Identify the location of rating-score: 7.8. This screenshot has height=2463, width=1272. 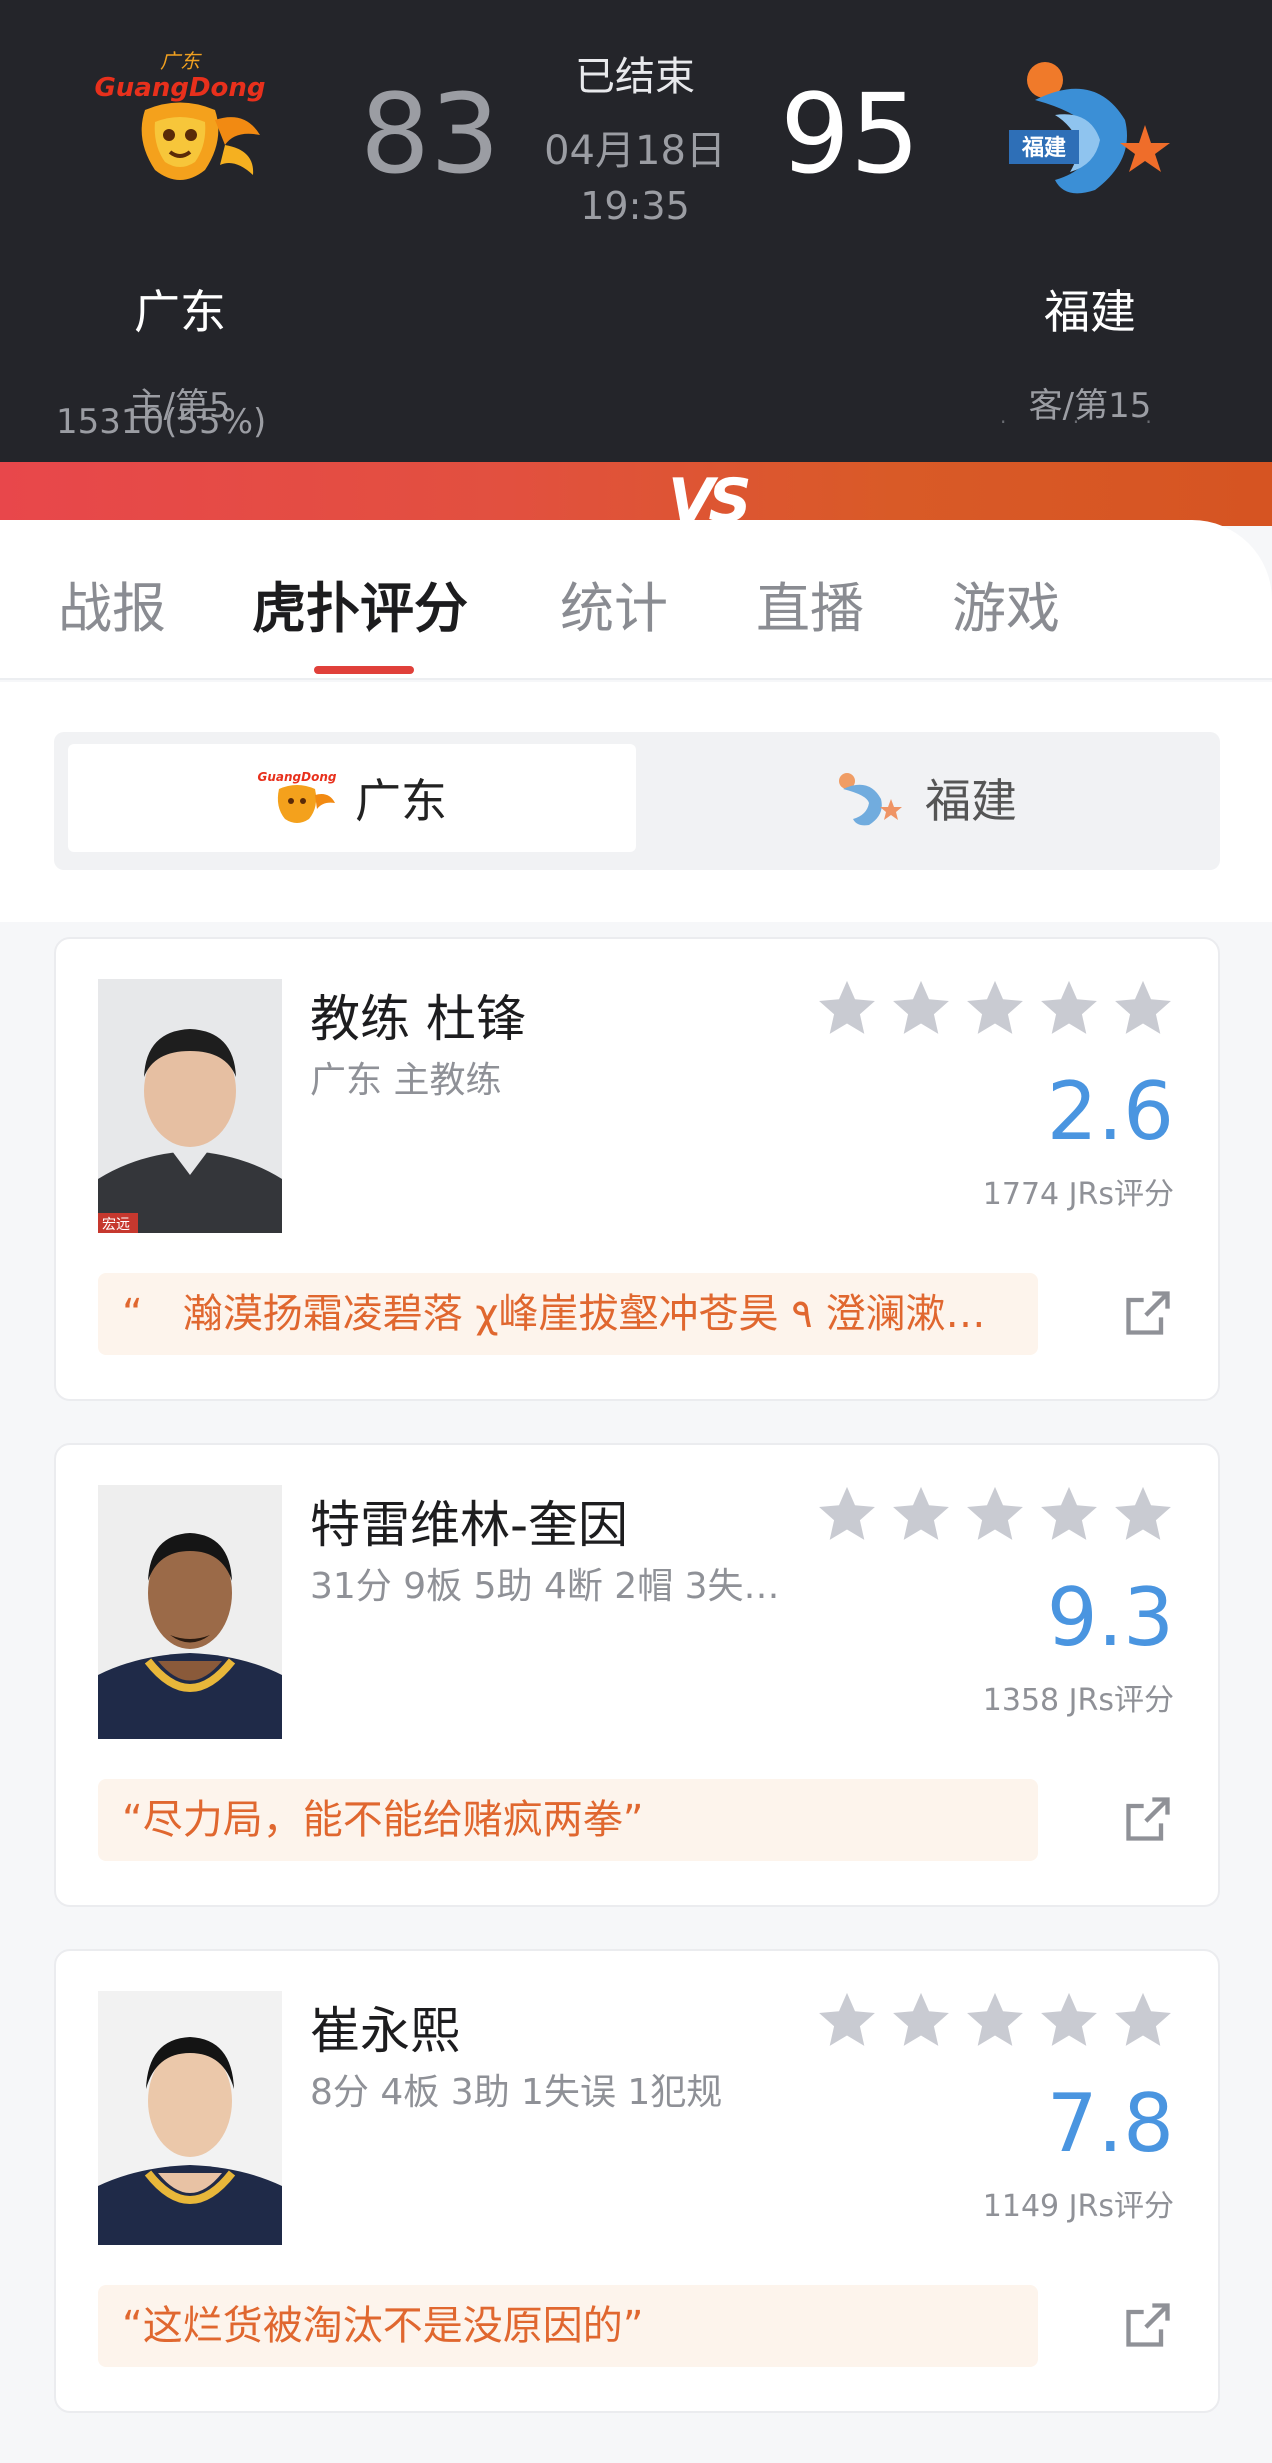
(1110, 2123).